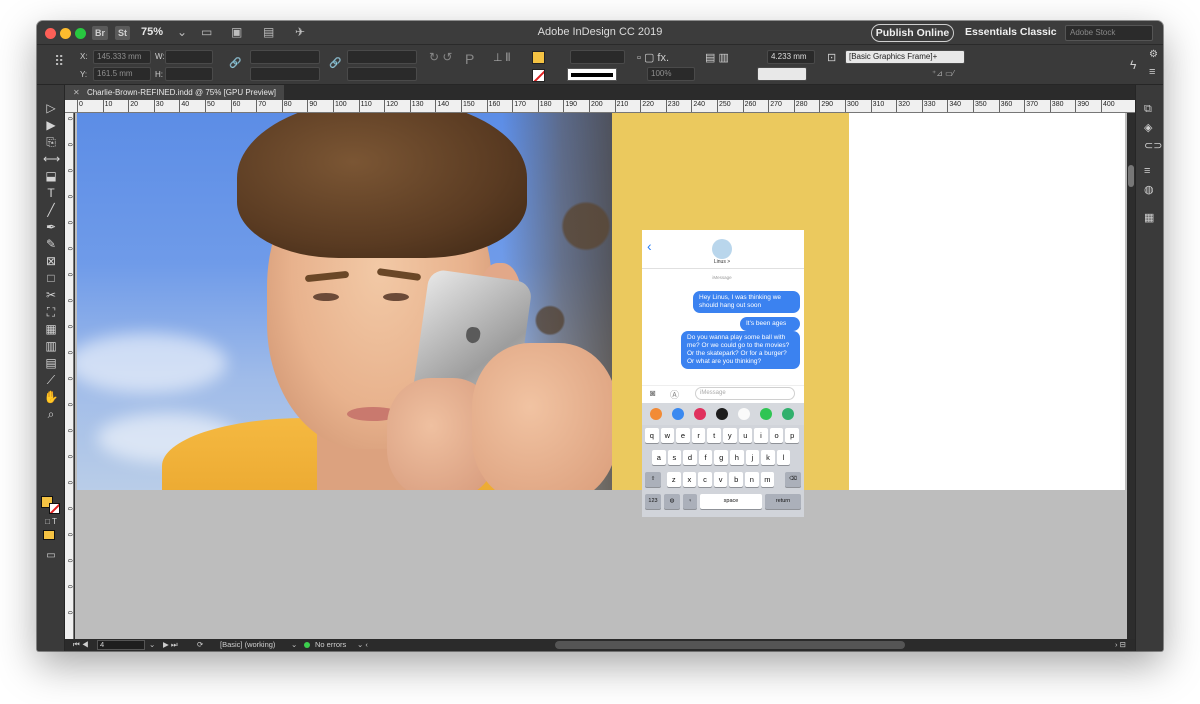  I want to click on publish-online-button: Publish Online, so click(912, 33).